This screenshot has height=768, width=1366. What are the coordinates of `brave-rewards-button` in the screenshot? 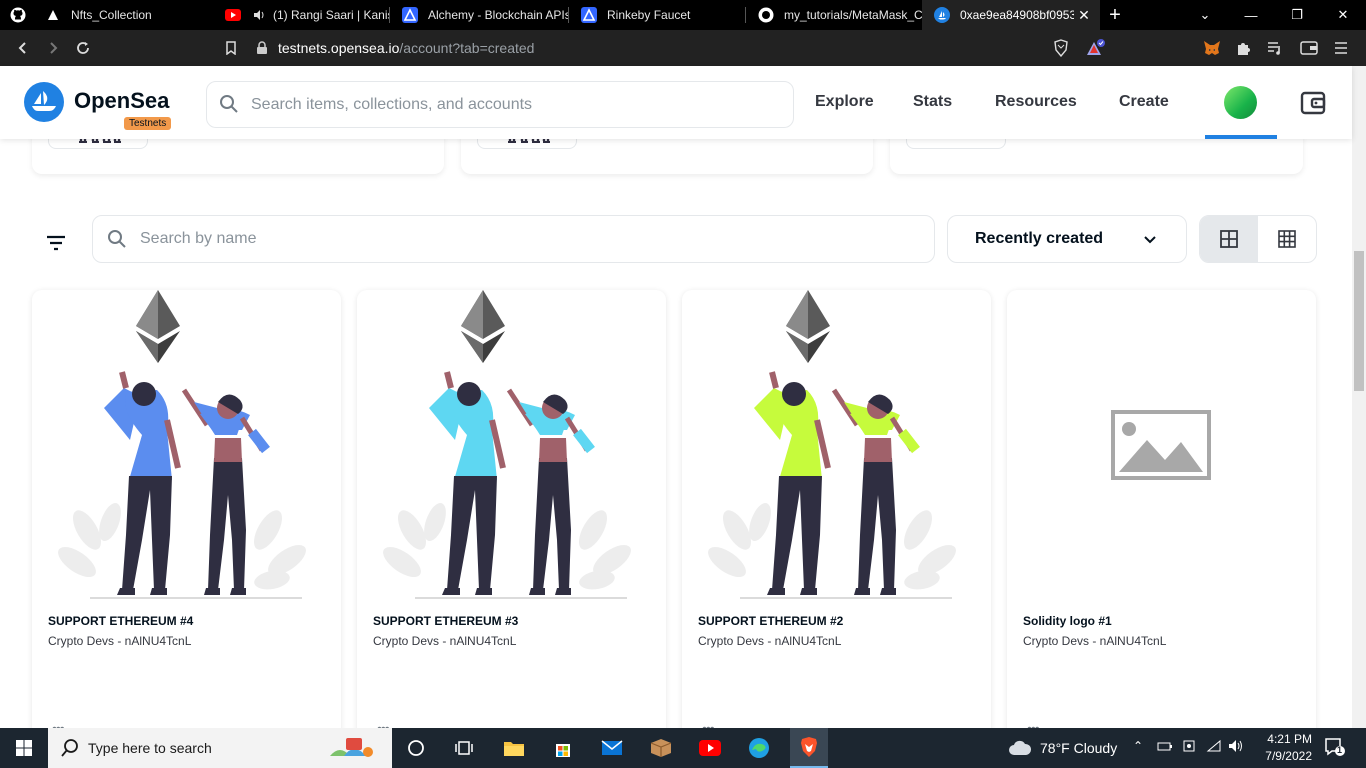 It's located at (1096, 48).